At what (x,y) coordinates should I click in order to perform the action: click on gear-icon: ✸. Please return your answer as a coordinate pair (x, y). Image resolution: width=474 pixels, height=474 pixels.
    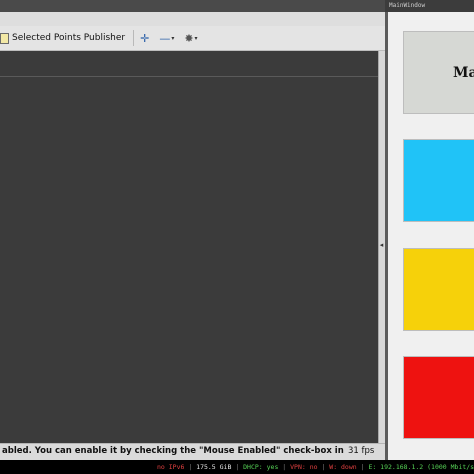
    Looking at the image, I should click on (189, 38).